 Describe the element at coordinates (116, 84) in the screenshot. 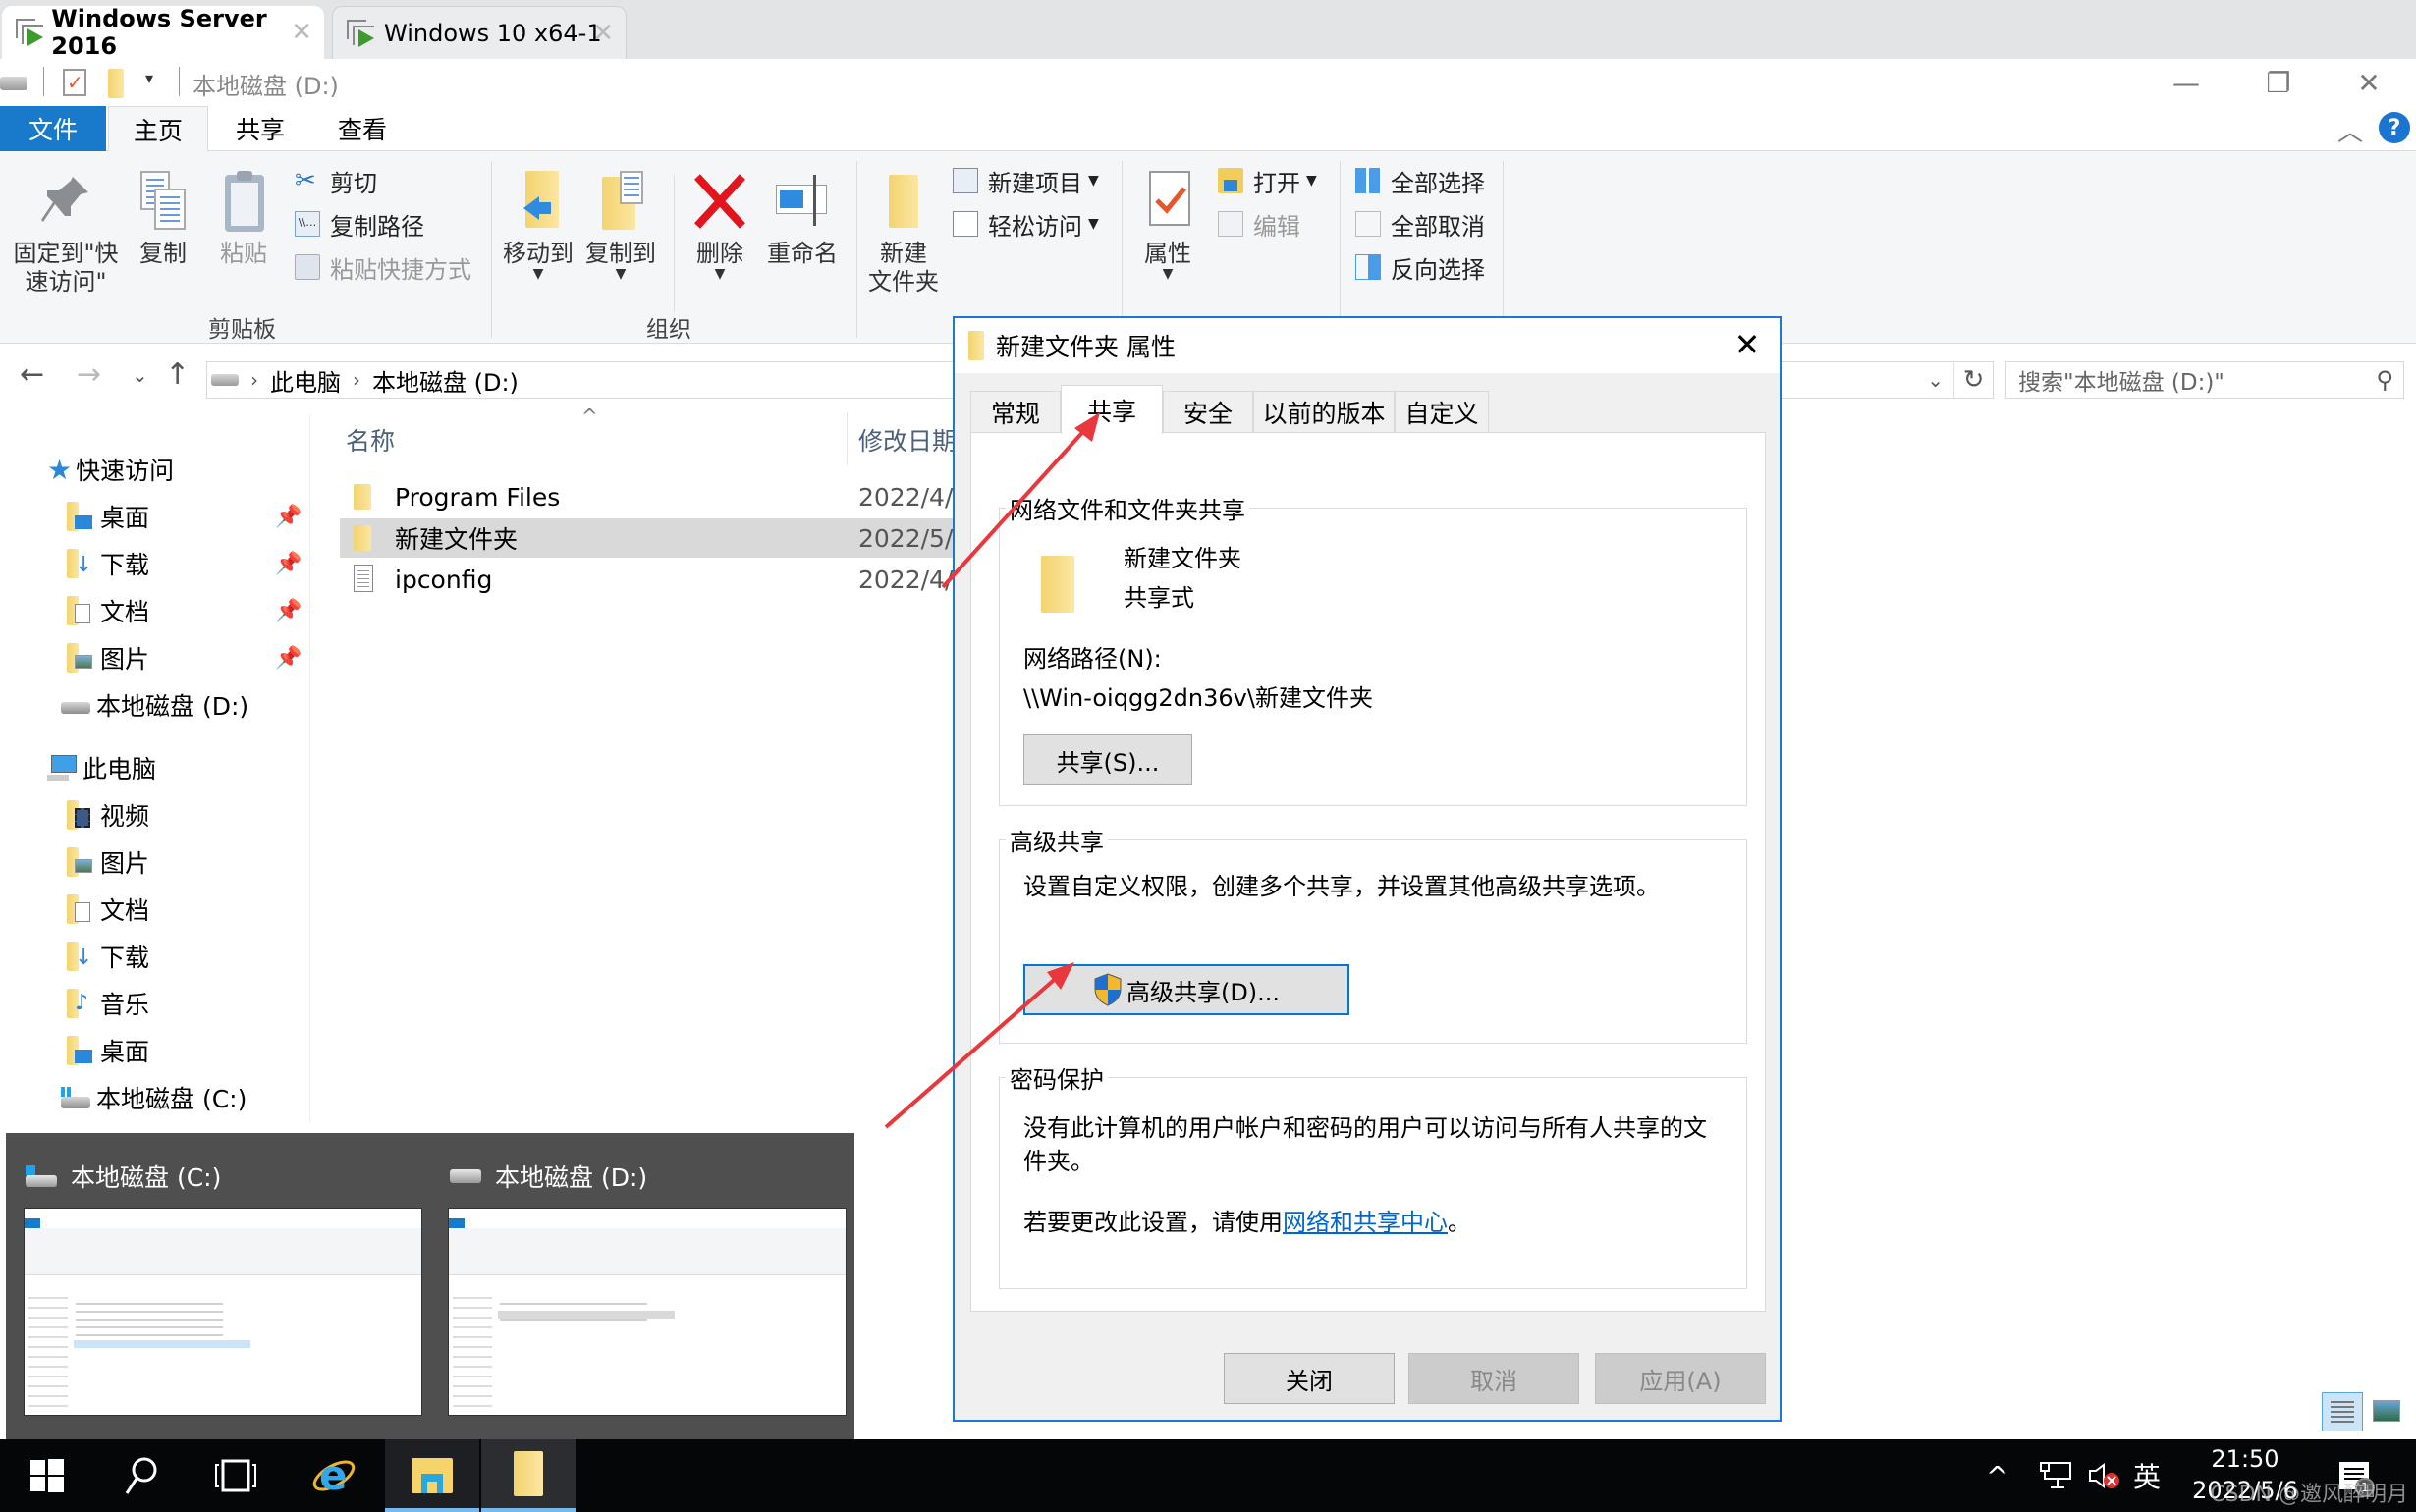

I see `new-folder-quick-icon` at that location.